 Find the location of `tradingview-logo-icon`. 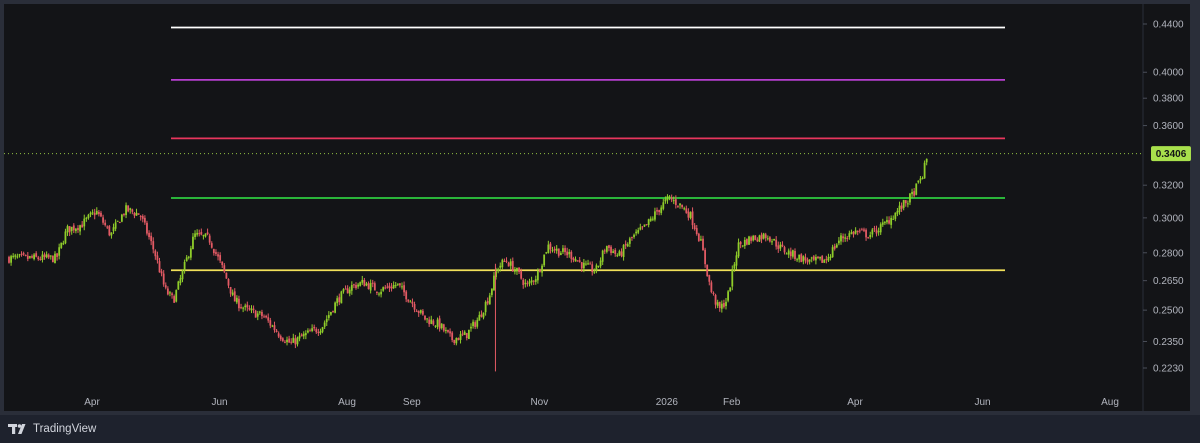

tradingview-logo-icon is located at coordinates (18, 429).